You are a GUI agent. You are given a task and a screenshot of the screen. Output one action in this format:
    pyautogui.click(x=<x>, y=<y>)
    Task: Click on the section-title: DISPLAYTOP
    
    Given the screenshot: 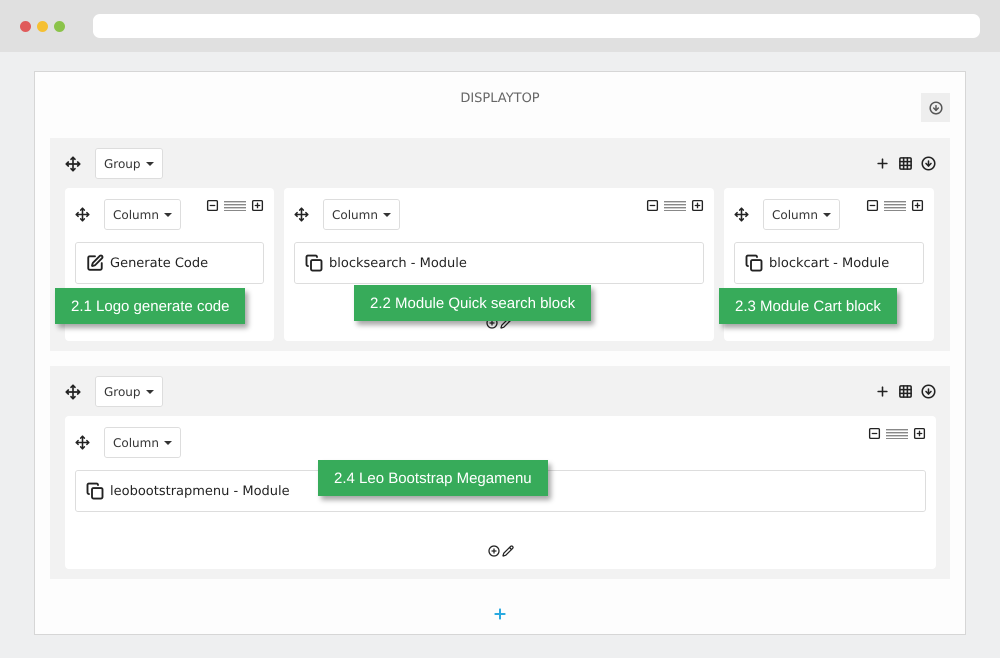 What is the action you would take?
    pyautogui.click(x=500, y=99)
    